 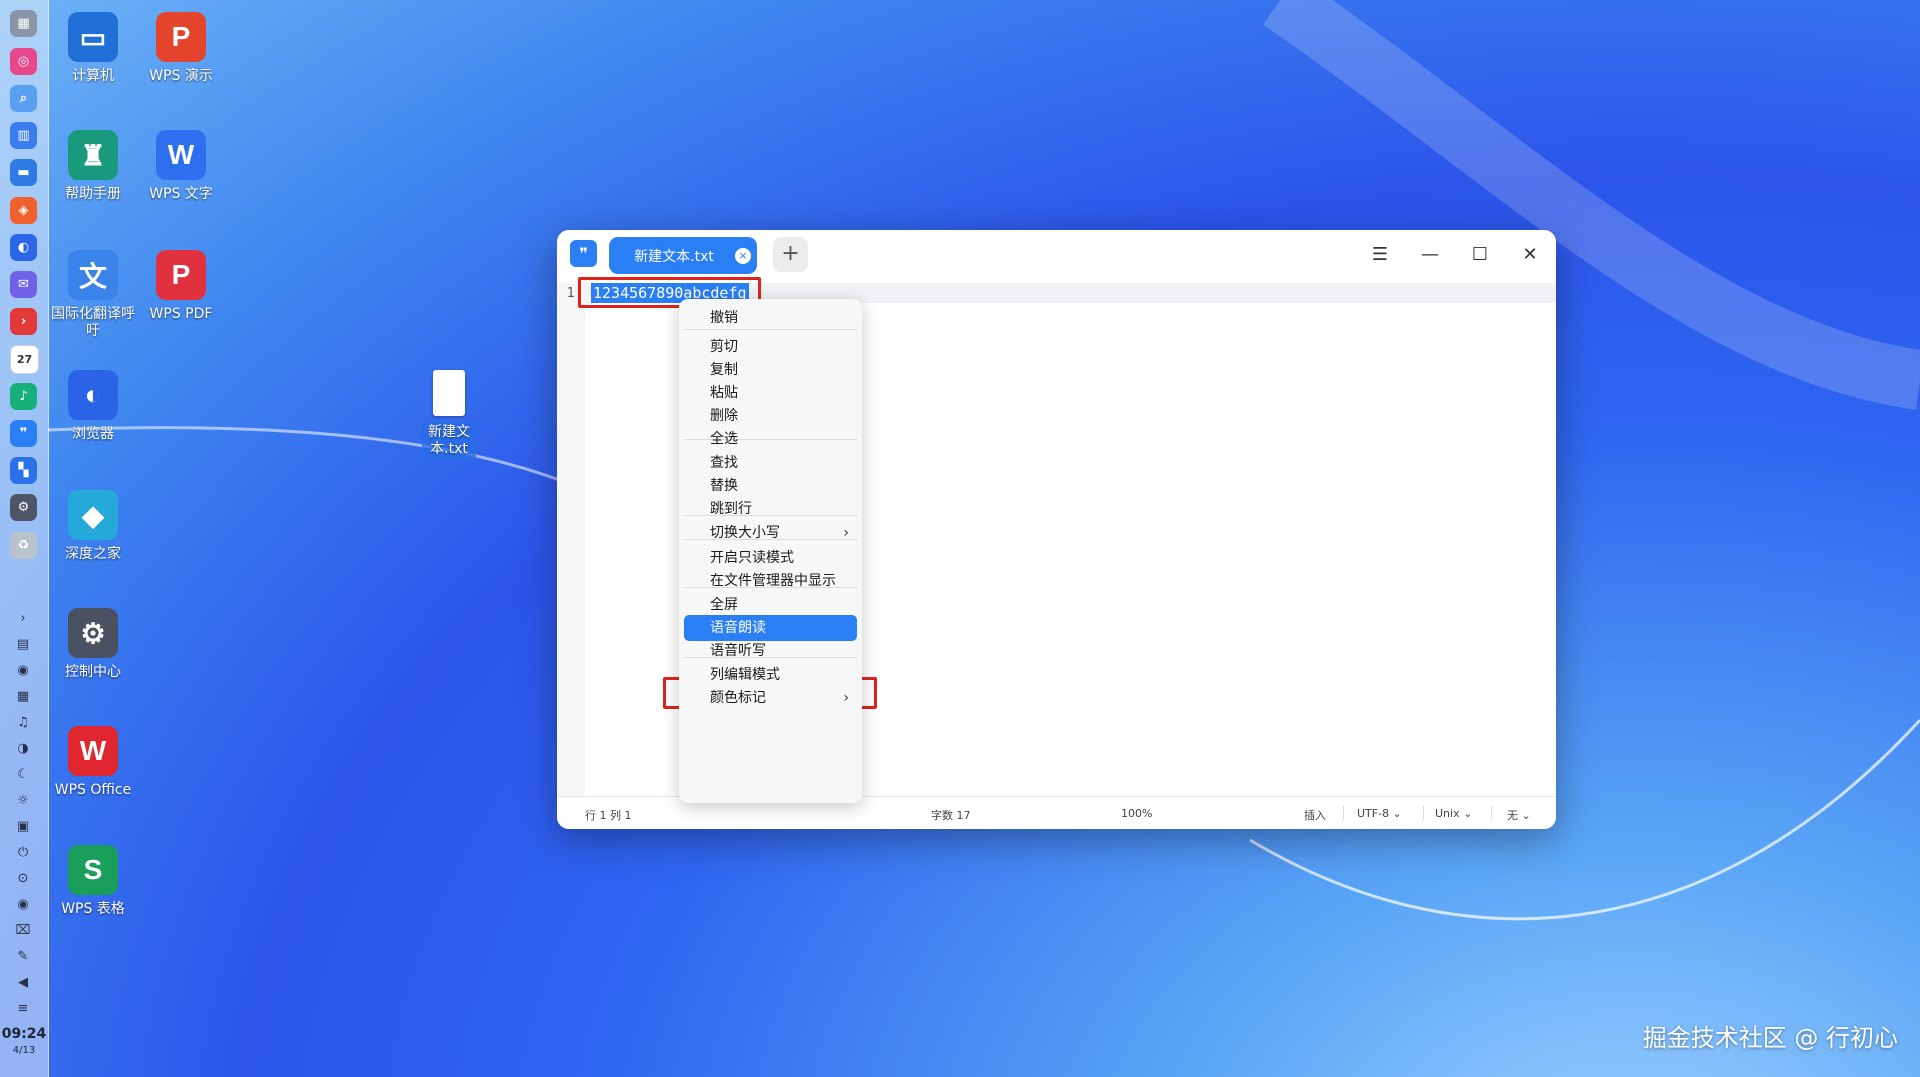 I want to click on desktop-icon-wps-office: W WPS Office, so click(x=93, y=762).